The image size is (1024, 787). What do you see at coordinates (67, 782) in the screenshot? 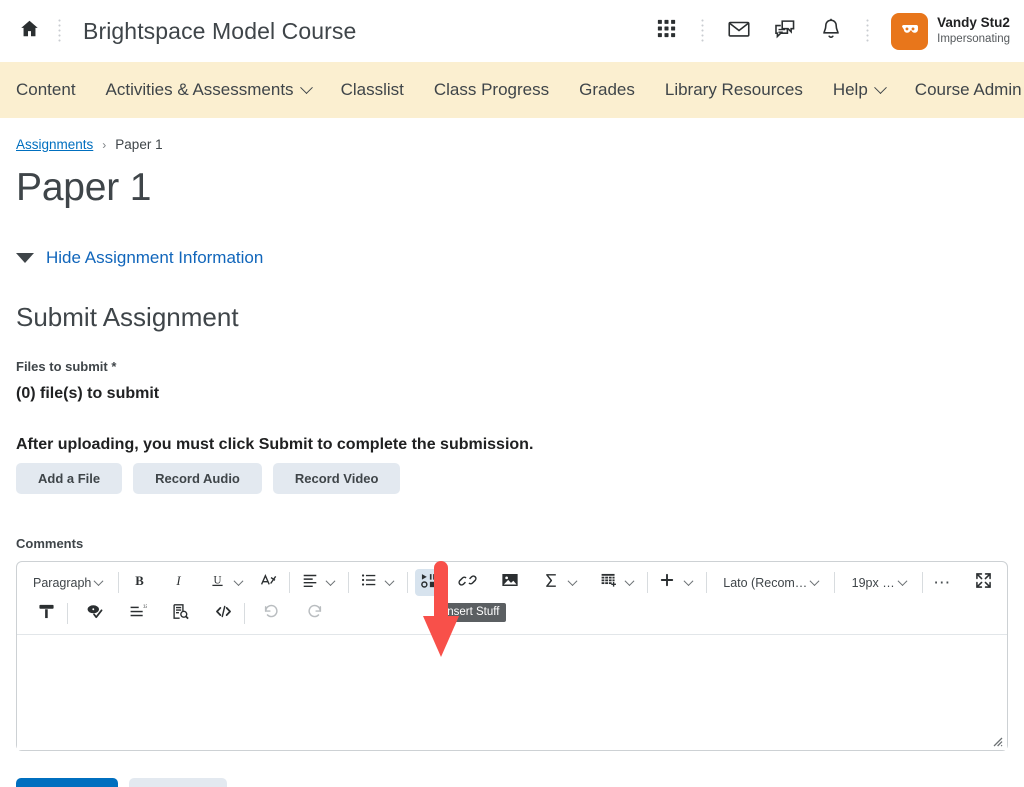
I see `submit-button: Submit` at bounding box center [67, 782].